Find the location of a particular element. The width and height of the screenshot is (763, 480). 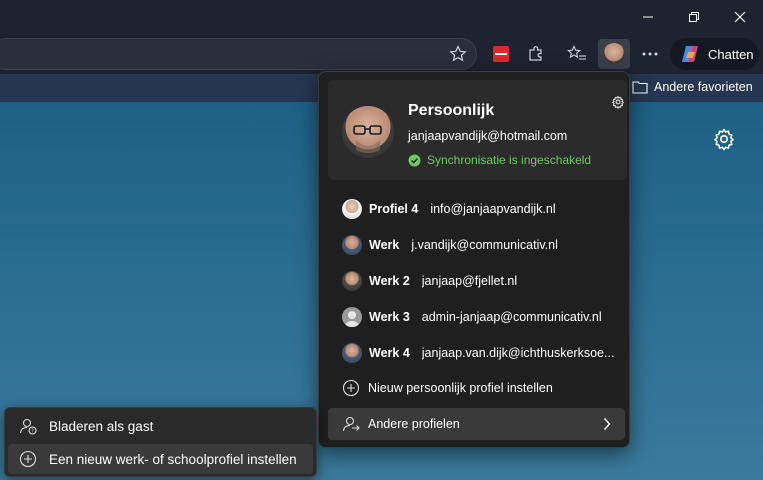

minimize-icon is located at coordinates (648, 17).